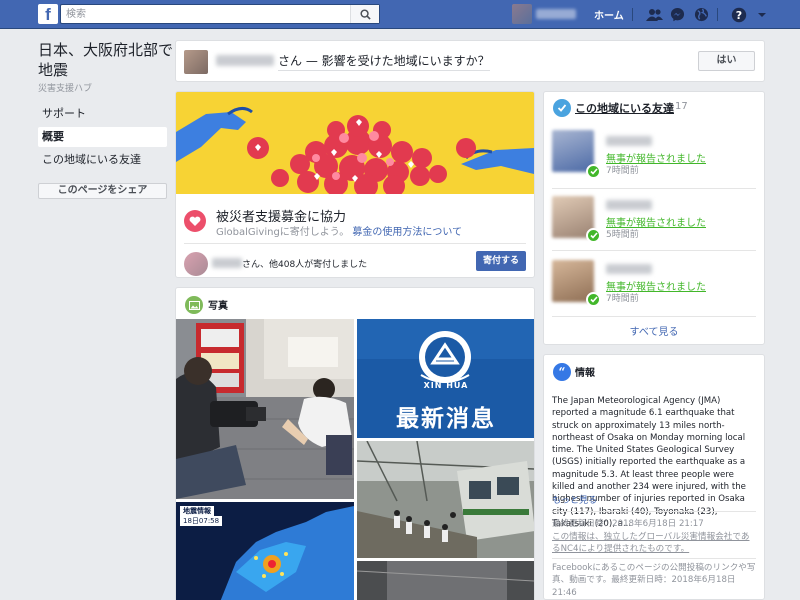  Describe the element at coordinates (400, 14) in the screenshot. I see `top-navigation-bar: f ホーム ?` at that location.